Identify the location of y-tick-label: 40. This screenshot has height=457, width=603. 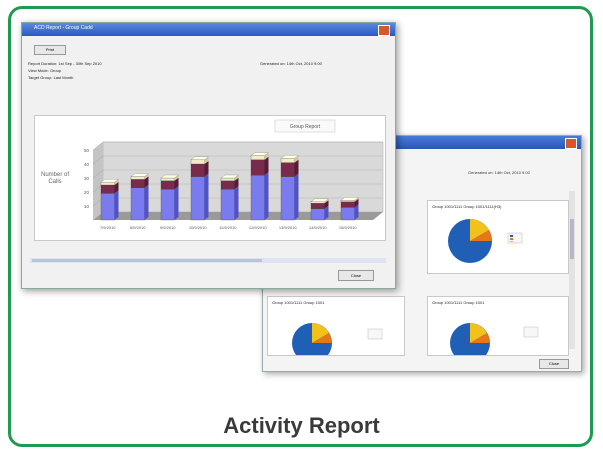
(87, 164).